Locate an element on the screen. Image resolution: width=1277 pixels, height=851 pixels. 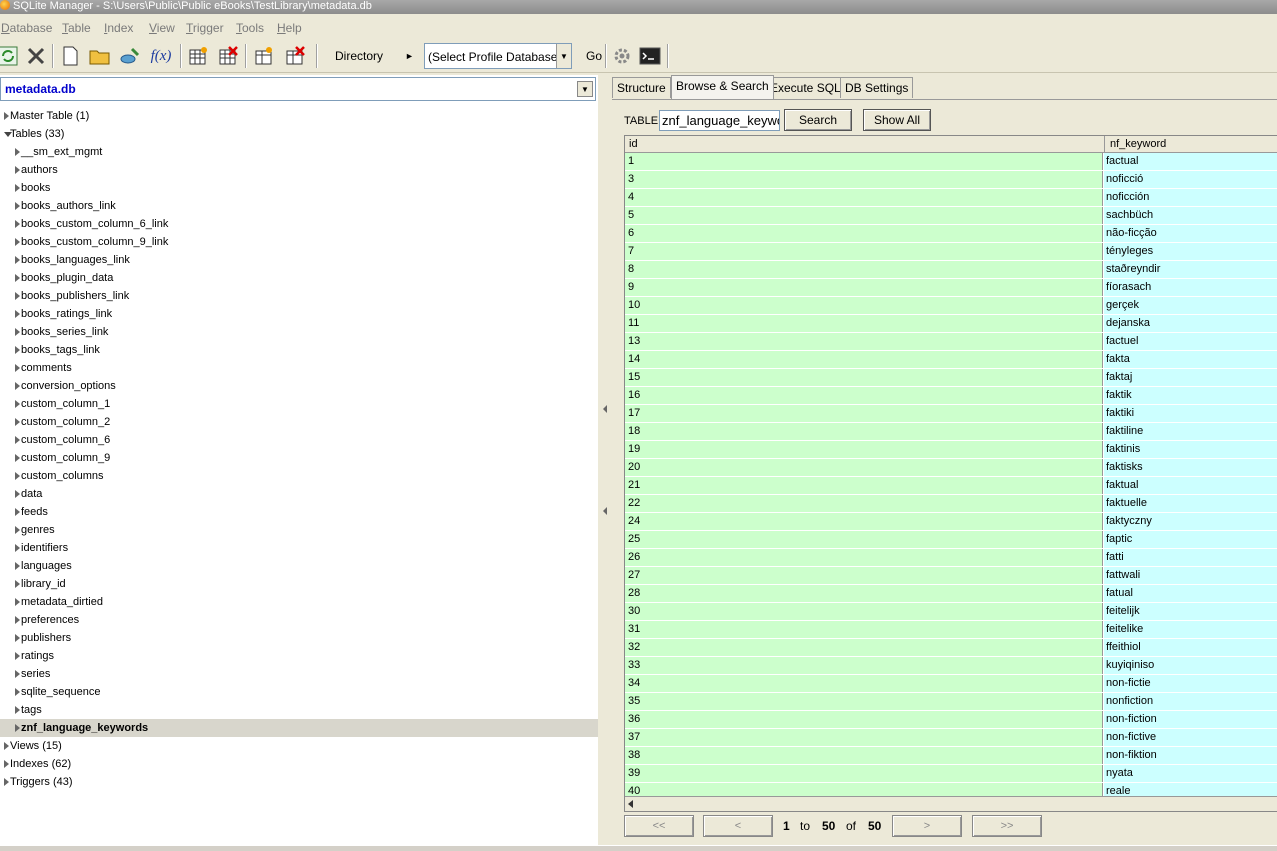
cell-id: 17 is located at coordinates (864, 413).